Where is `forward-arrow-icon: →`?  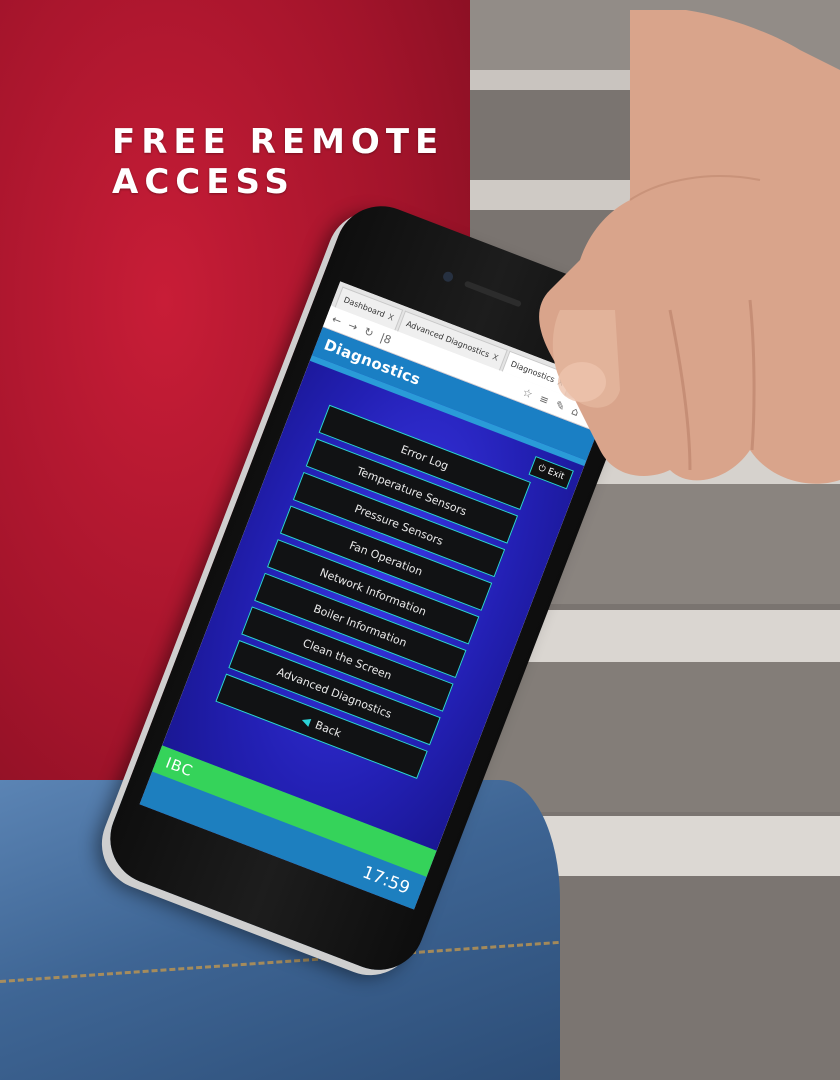 forward-arrow-icon: → is located at coordinates (352, 325).